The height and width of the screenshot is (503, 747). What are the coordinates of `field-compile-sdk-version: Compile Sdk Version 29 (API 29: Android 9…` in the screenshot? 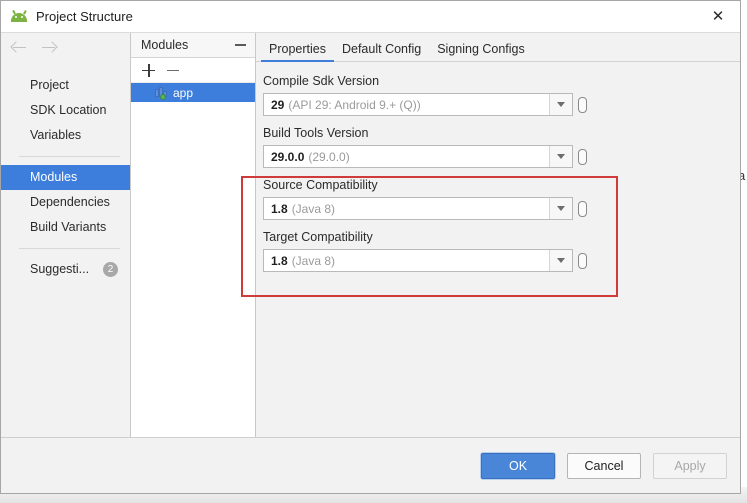 It's located at (498, 95).